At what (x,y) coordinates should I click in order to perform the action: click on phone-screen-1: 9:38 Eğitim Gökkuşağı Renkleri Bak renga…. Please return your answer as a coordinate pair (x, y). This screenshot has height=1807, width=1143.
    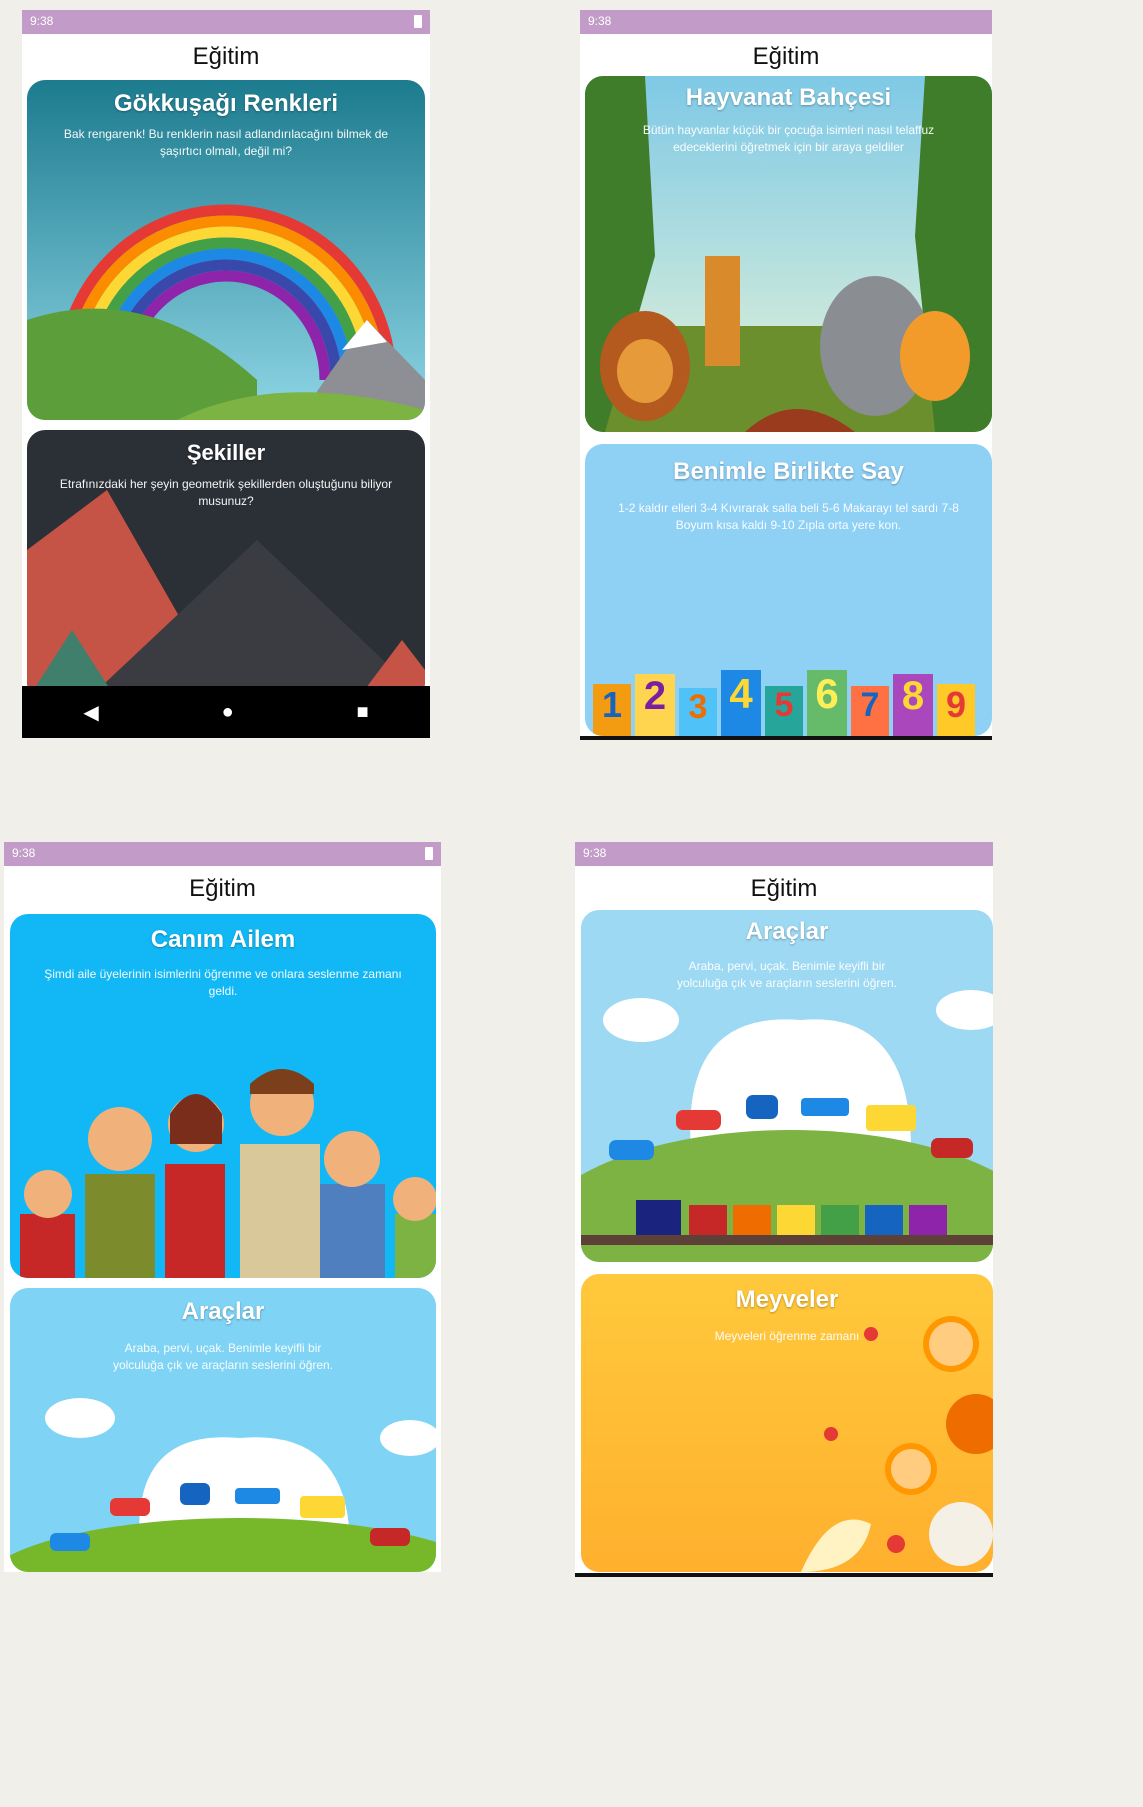
    Looking at the image, I should click on (226, 374).